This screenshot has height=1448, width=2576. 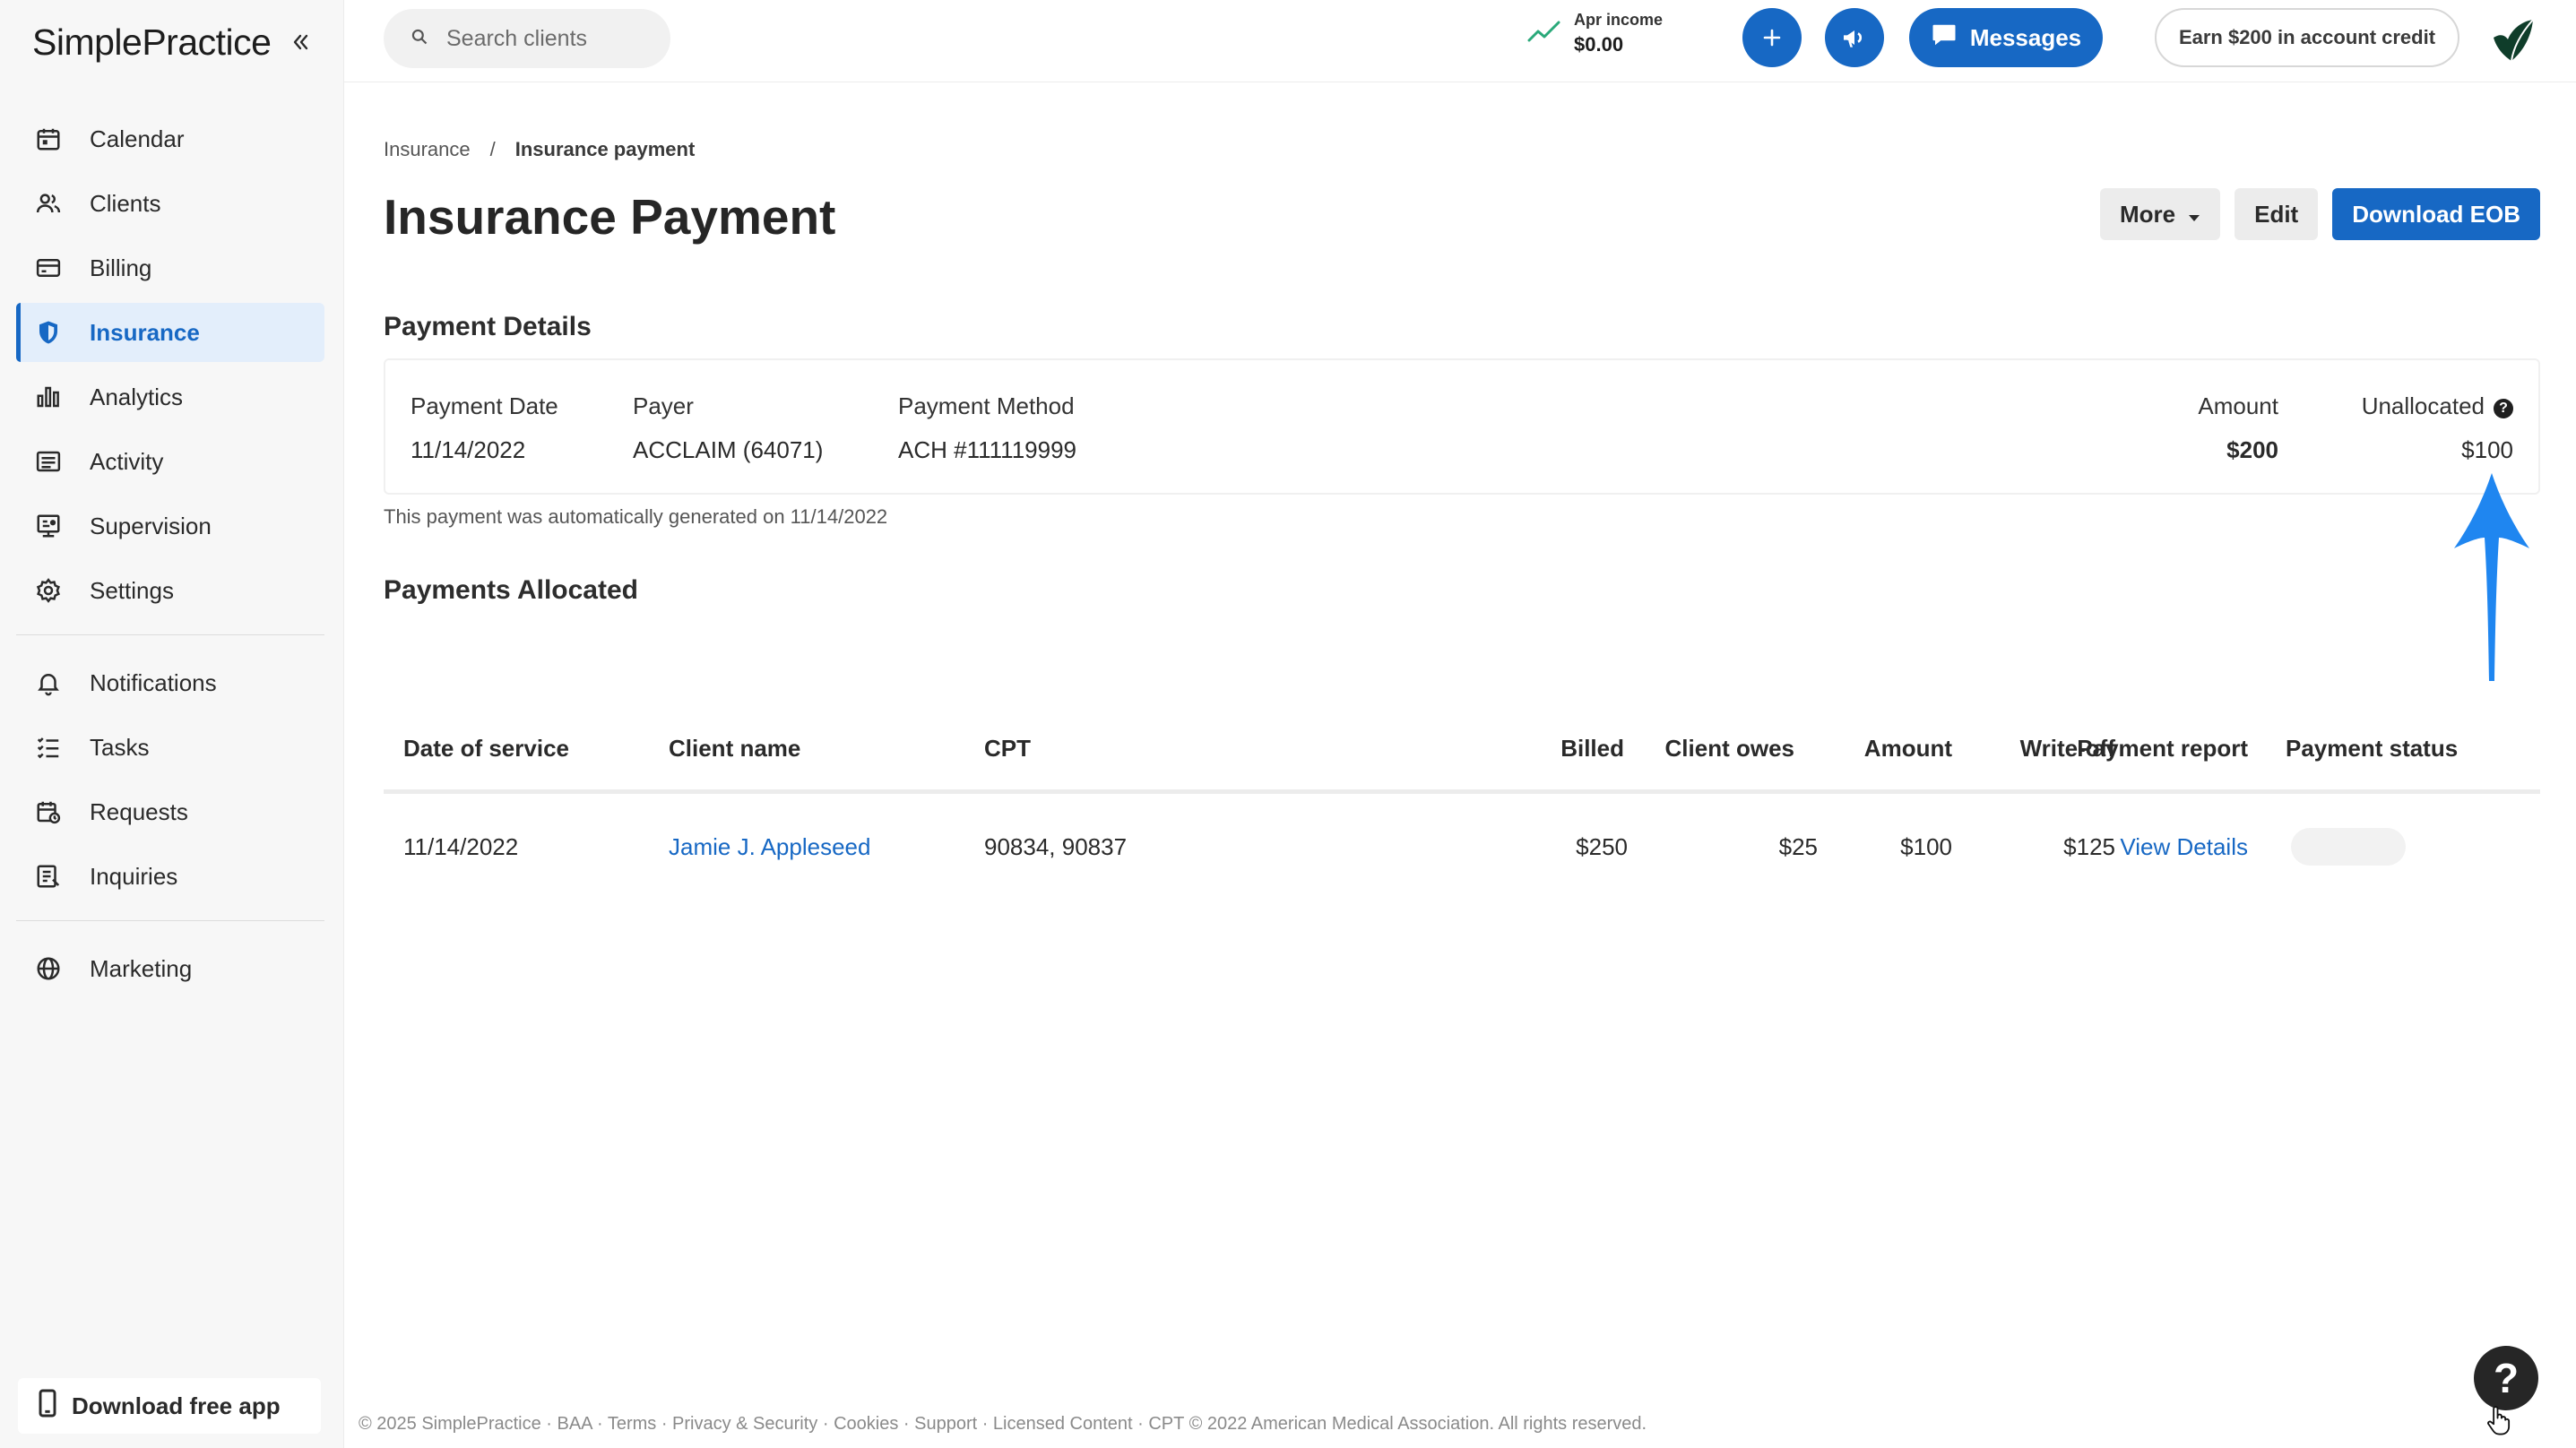 I want to click on payment-date-label: Payment Date, so click(x=484, y=406).